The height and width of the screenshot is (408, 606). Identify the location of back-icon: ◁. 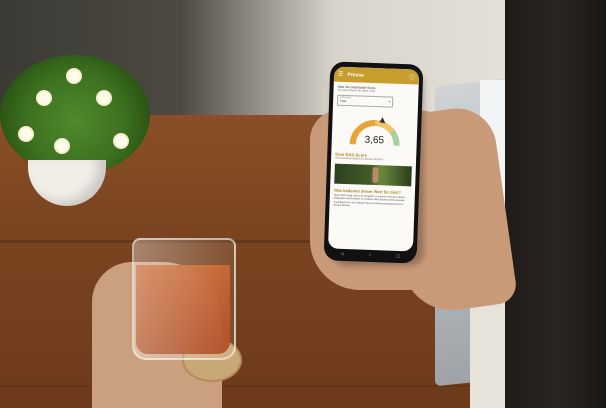
(341, 252).